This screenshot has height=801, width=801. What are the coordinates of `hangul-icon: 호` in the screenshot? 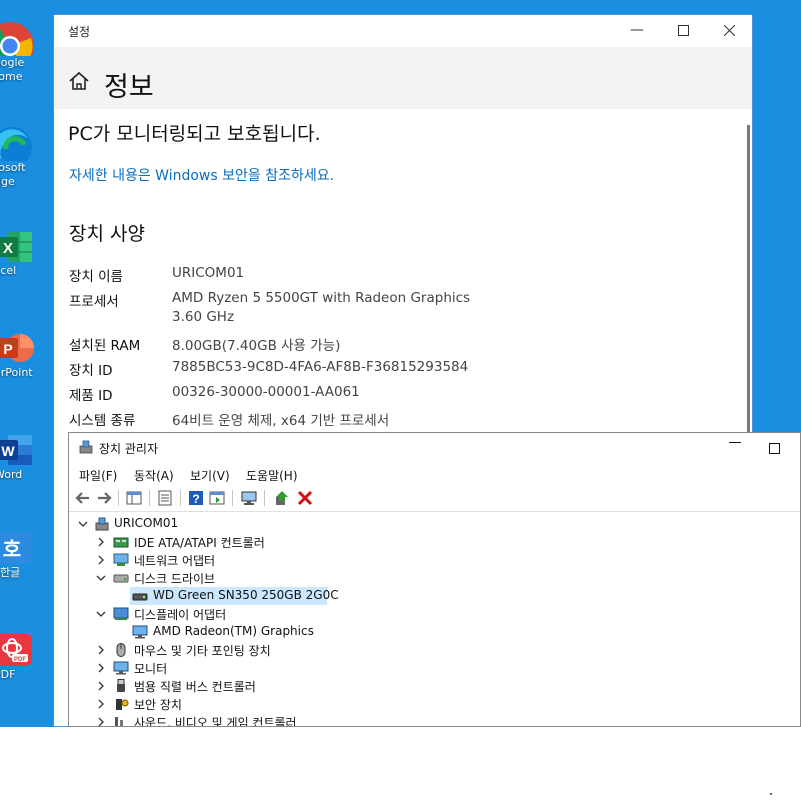 It's located at (16, 548).